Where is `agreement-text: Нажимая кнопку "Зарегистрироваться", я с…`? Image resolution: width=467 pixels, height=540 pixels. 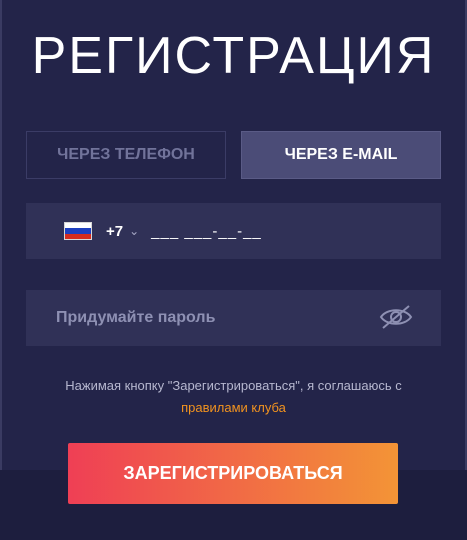 agreement-text: Нажимая кнопку "Зарегистрироваться", я с… is located at coordinates (233, 397).